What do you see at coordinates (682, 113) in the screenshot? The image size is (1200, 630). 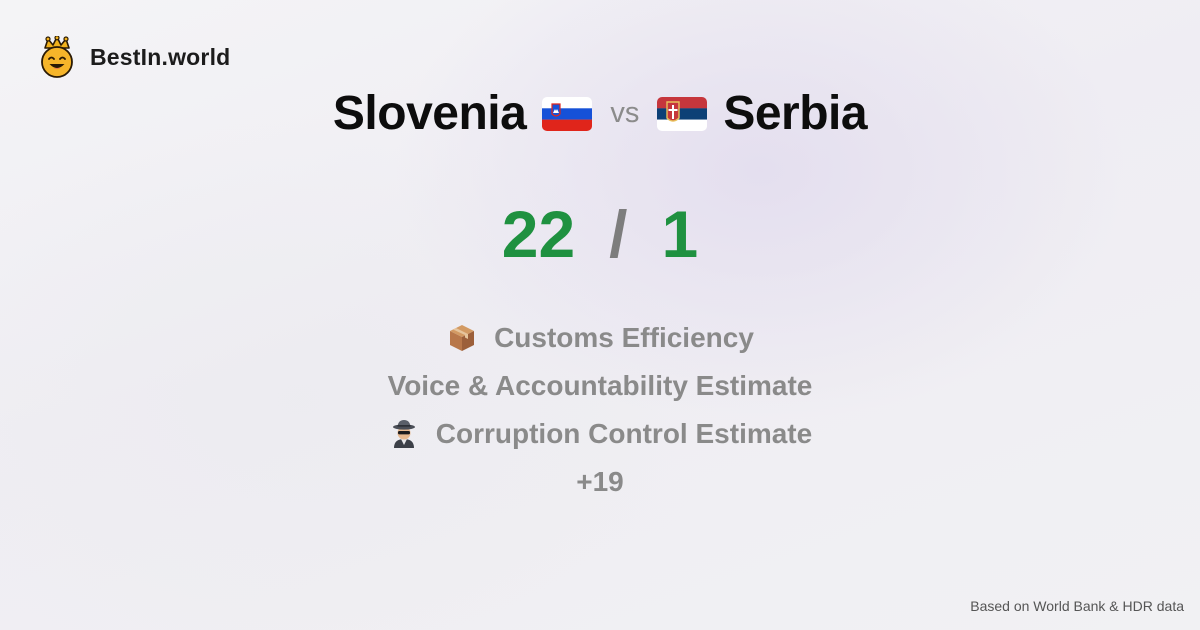 I see `serbia-flag-icon` at bounding box center [682, 113].